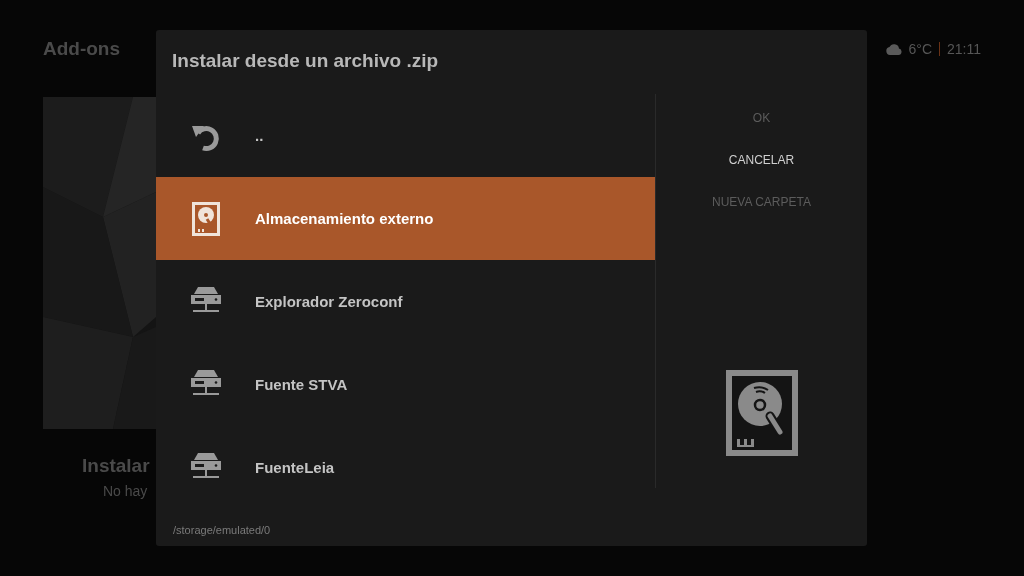  Describe the element at coordinates (964, 49) in the screenshot. I see `clock-time: 21:11` at that location.